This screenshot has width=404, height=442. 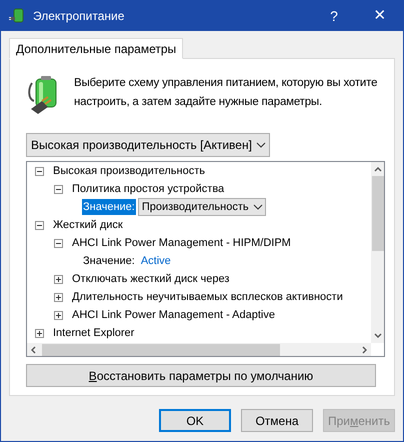 What do you see at coordinates (207, 297) in the screenshot?
I see `tree-item: Длительность неучитываемых всплесков активности` at bounding box center [207, 297].